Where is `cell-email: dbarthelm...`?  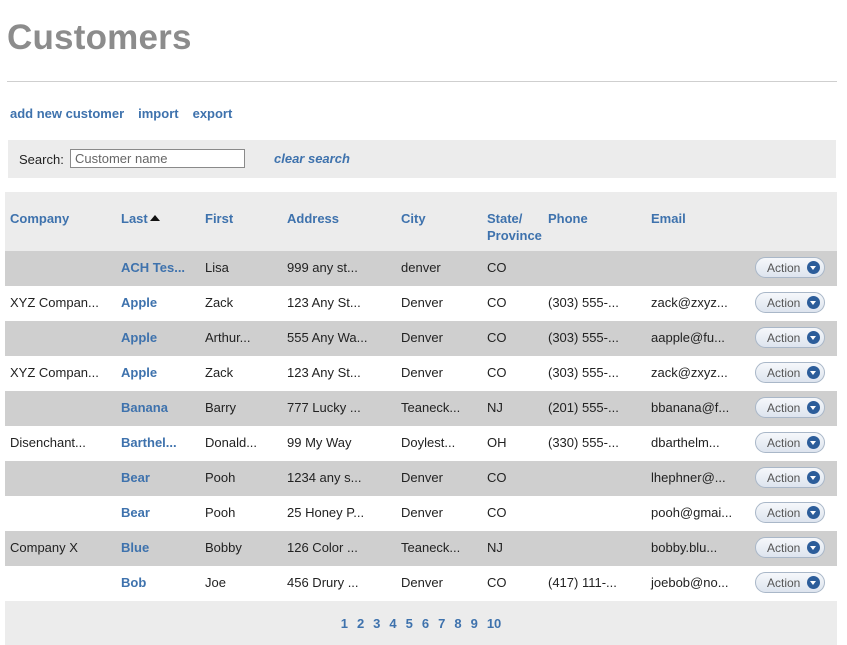 cell-email: dbarthelm... is located at coordinates (685, 442).